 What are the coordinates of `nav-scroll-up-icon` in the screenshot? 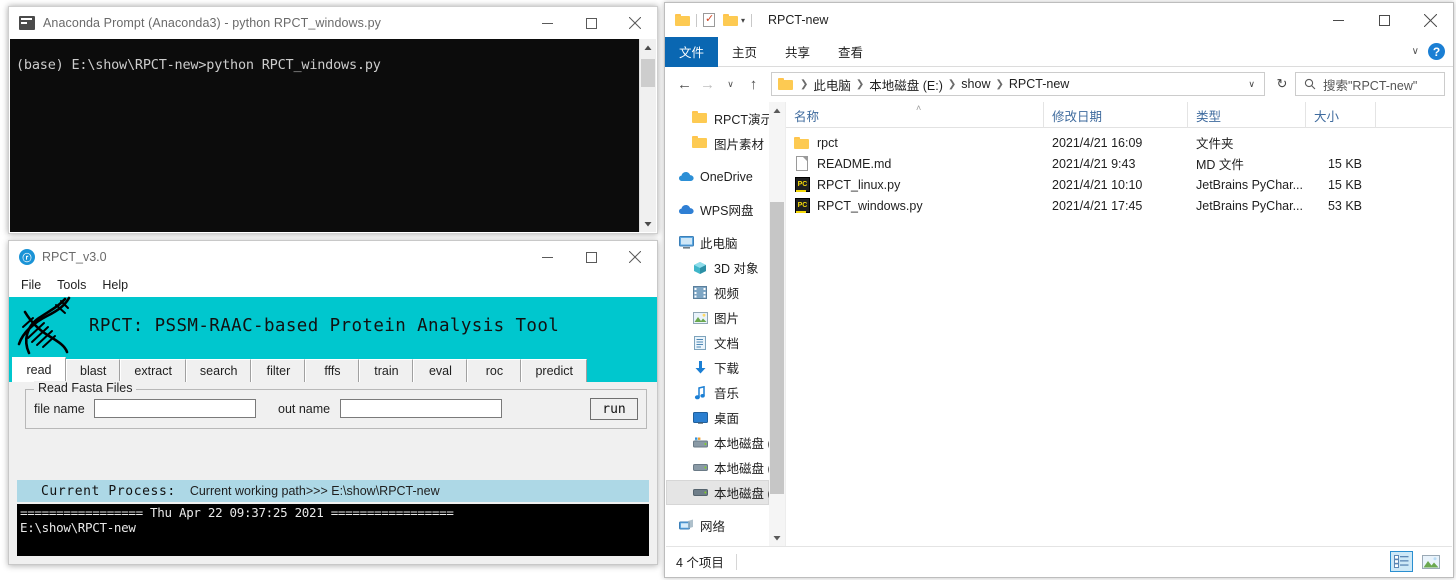 It's located at (777, 110).